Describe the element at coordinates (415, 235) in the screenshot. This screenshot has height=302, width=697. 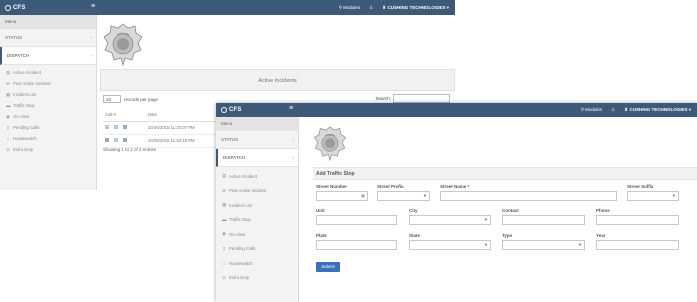
I see `field-label: State` at that location.